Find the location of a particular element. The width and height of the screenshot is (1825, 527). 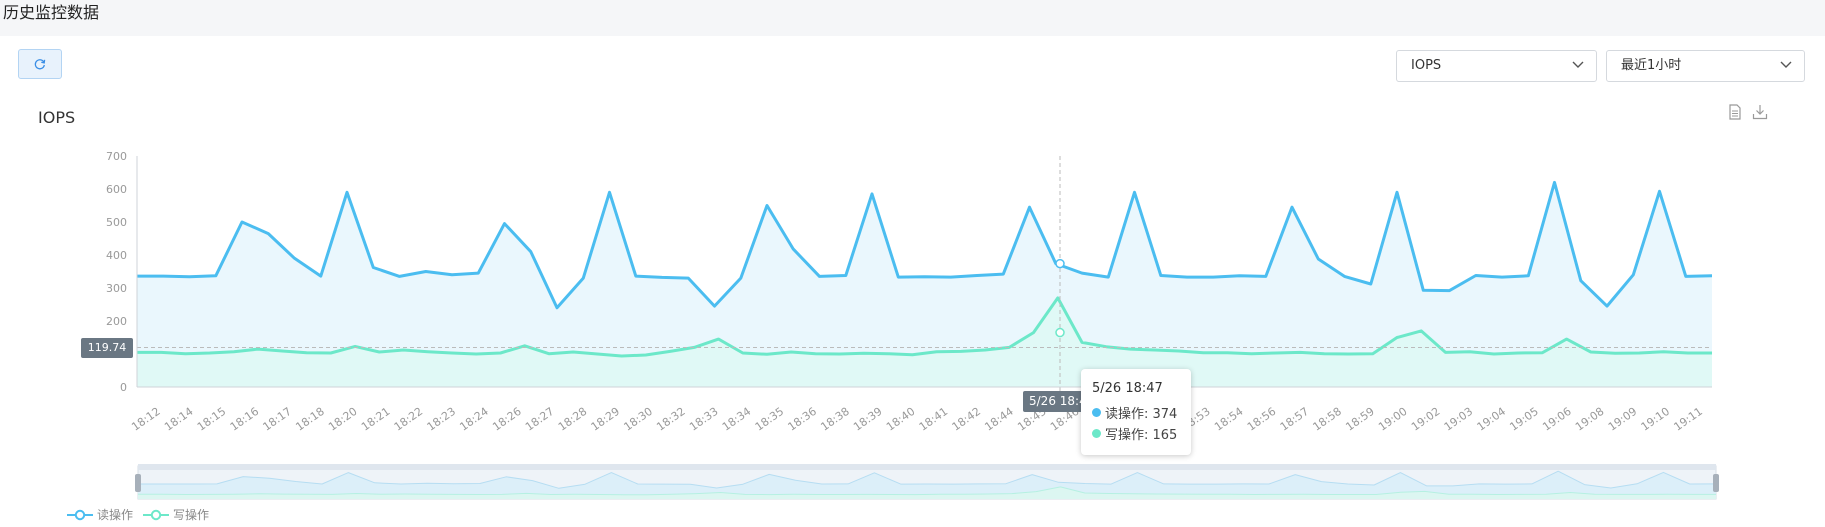

tooltip-write-value: 写操作: 165 is located at coordinates (1141, 435).